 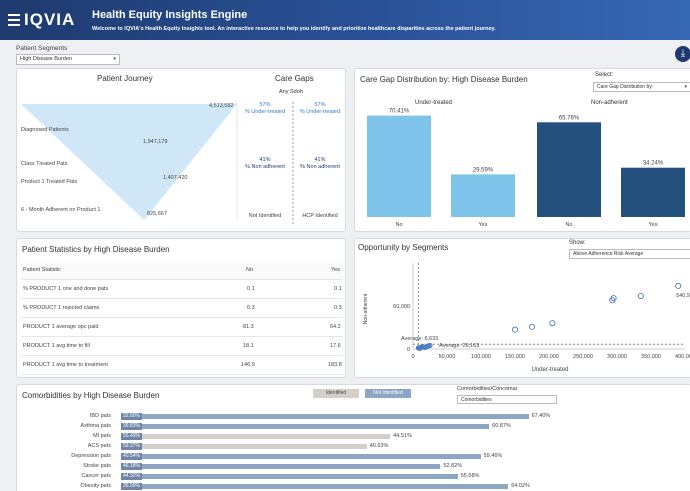 I want to click on stage-class-treated: Class Treated Pats, so click(x=44, y=164).